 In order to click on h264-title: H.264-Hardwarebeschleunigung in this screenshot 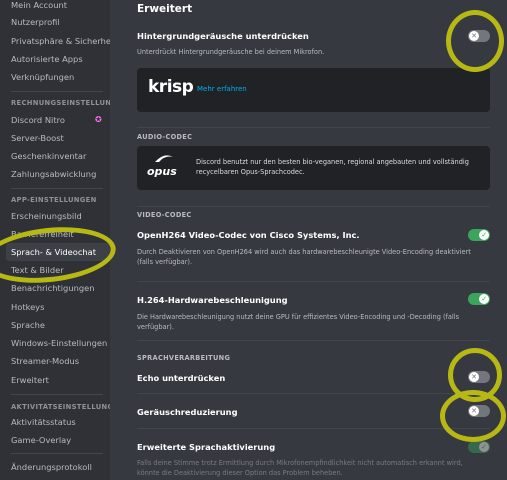, I will do `click(212, 300)`.